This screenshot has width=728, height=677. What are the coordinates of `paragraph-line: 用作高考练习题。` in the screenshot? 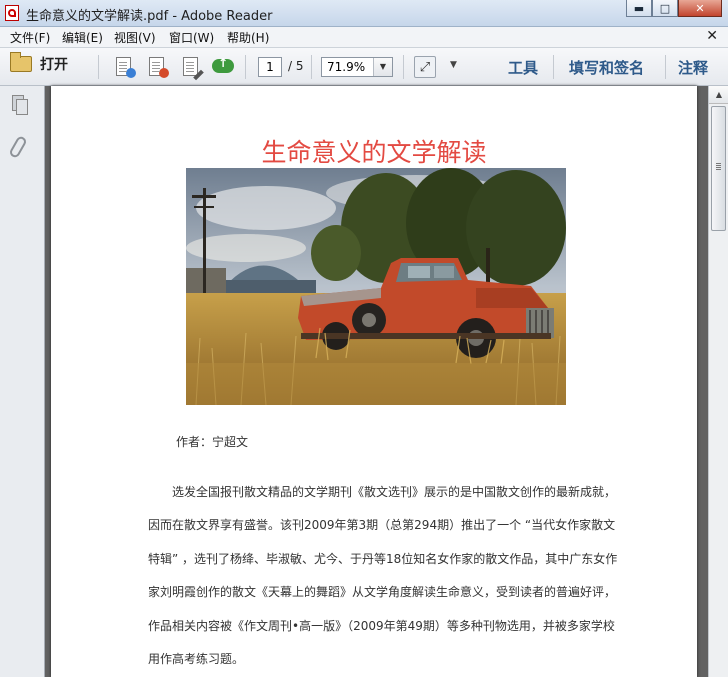 It's located at (196, 659).